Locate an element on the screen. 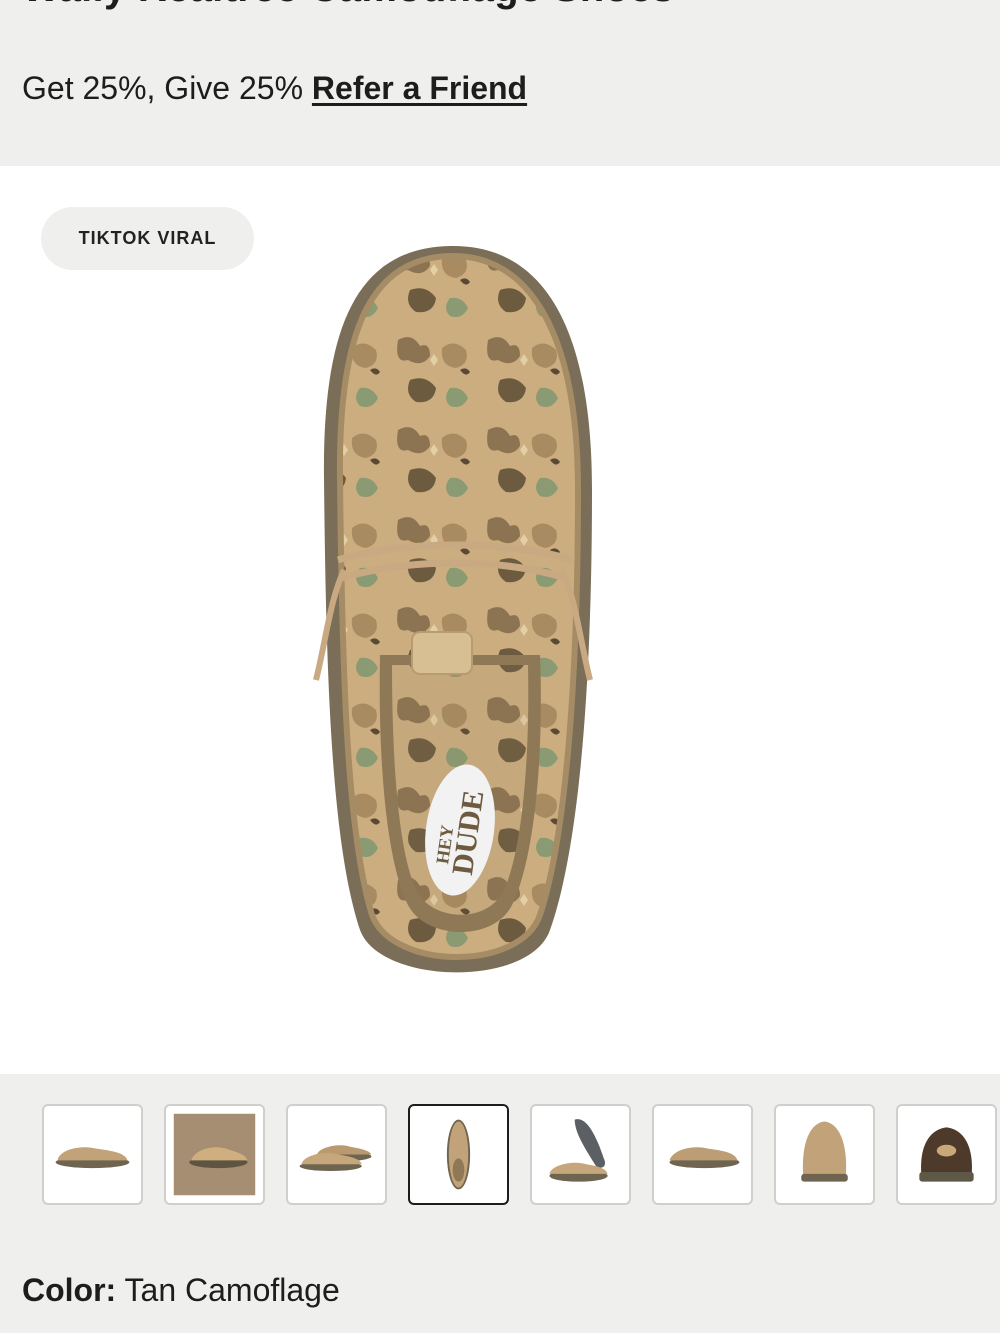  thumbnail-side-alt is located at coordinates (702, 1154).